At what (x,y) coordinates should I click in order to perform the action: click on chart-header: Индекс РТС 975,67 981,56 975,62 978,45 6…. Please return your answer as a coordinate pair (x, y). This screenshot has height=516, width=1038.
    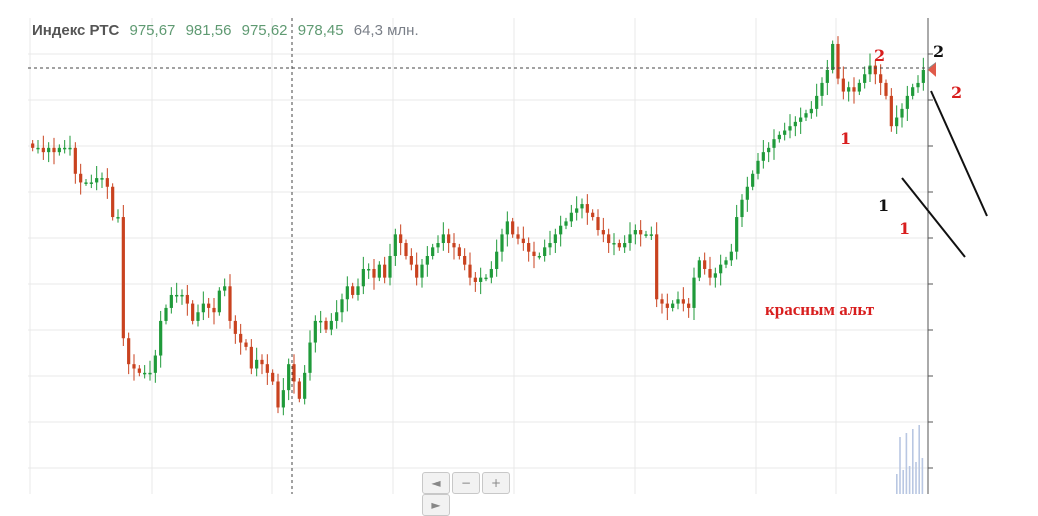
    Looking at the image, I should click on (225, 30).